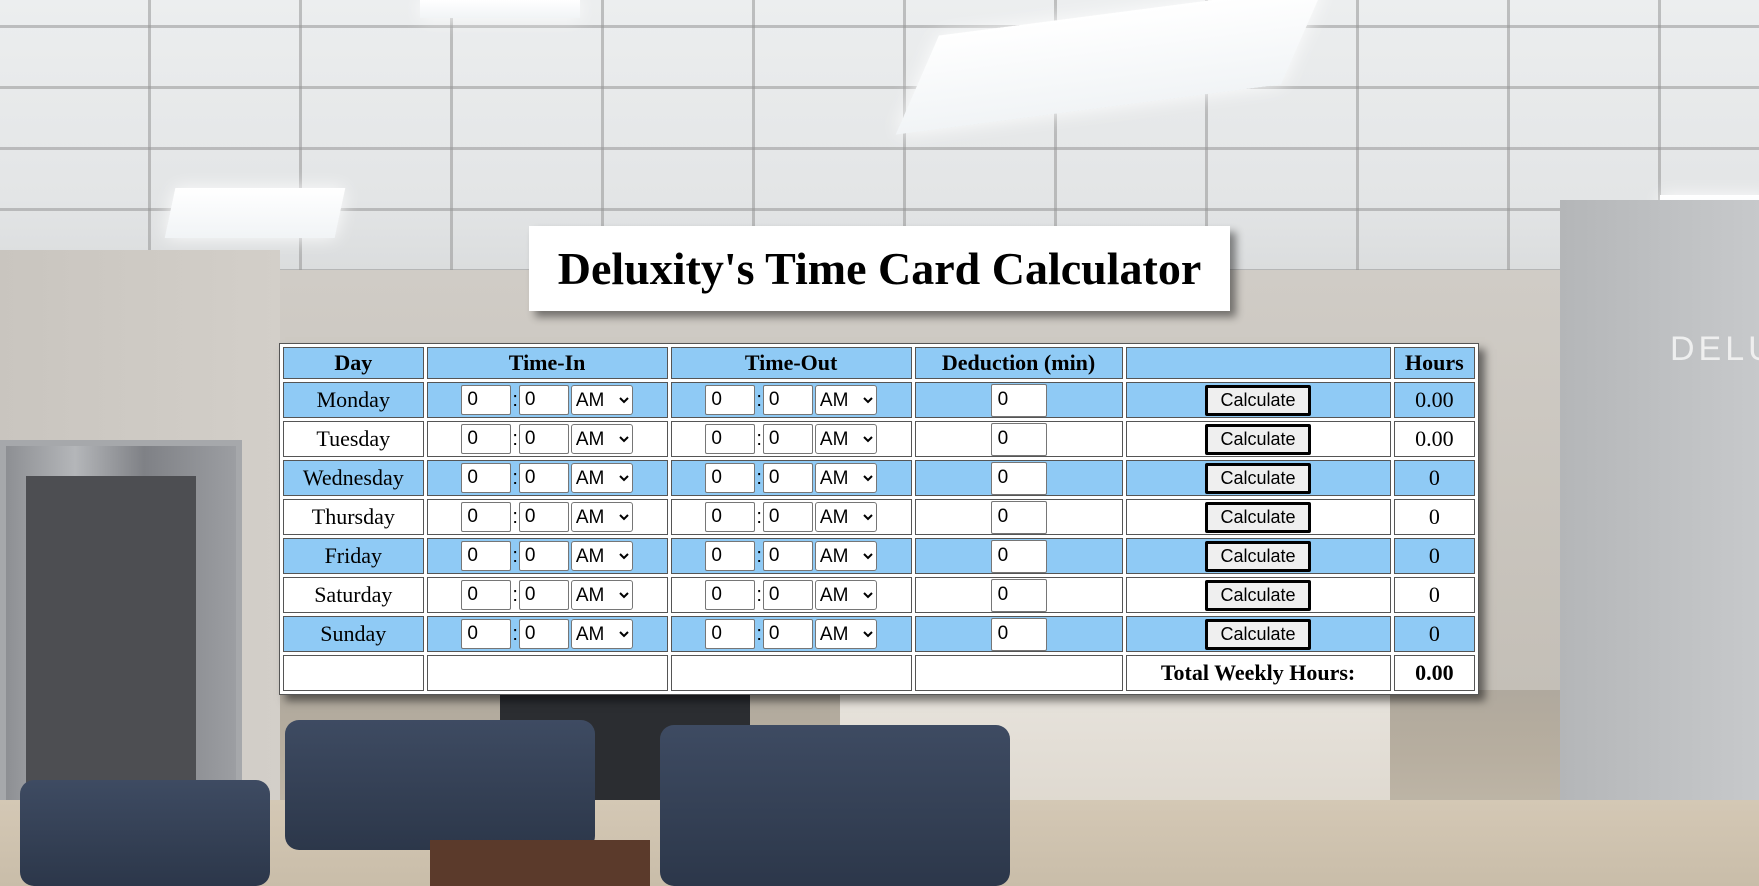 This screenshot has width=1759, height=886. What do you see at coordinates (1434, 439) in the screenshot?
I see `hours-value: 0.00` at bounding box center [1434, 439].